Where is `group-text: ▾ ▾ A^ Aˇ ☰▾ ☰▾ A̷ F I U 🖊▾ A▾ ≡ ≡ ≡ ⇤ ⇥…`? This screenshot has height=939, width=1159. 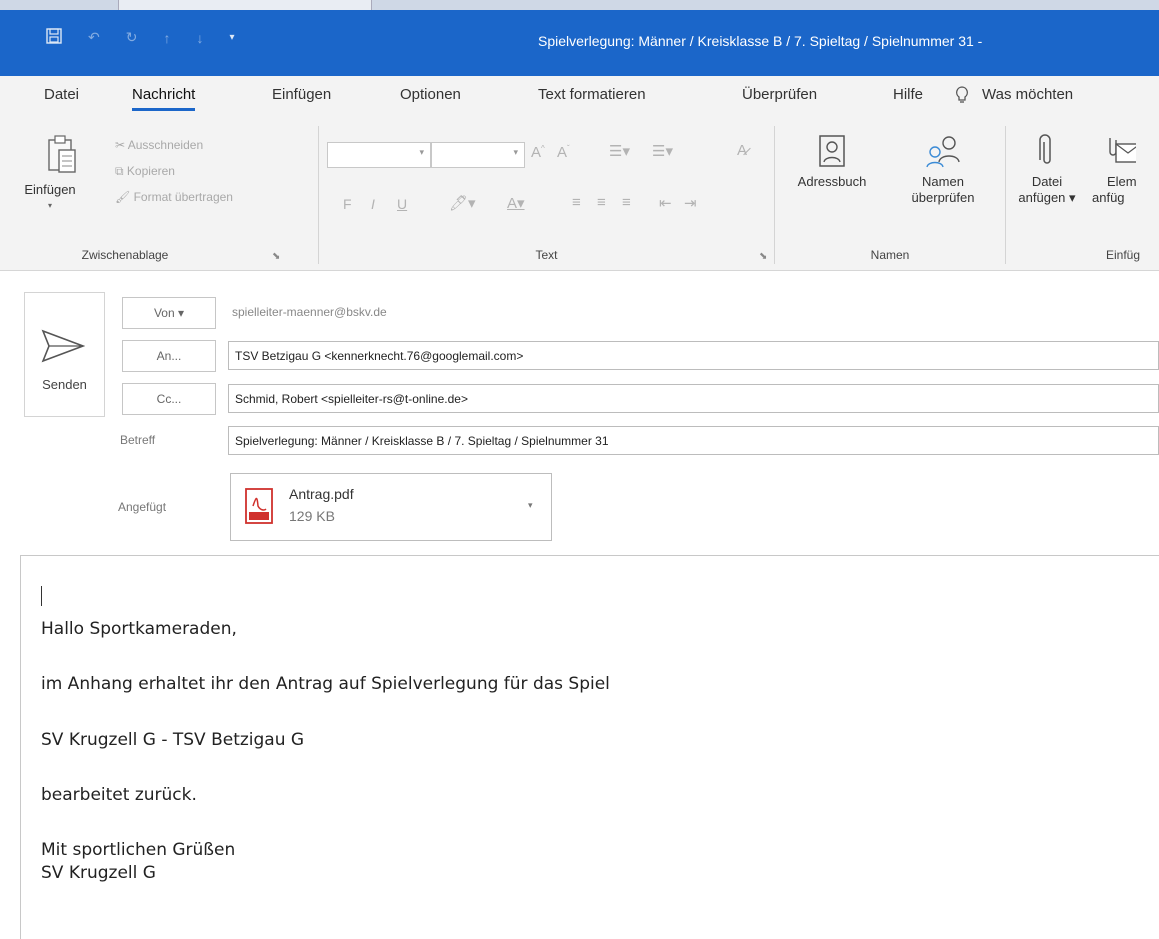
group-text: ▾ ▾ A^ Aˇ ☰▾ ☰▾ A̷ F I U 🖊▾ A▾ ≡ ≡ ≡ ⇤ ⇥… is located at coordinates (546, 194).